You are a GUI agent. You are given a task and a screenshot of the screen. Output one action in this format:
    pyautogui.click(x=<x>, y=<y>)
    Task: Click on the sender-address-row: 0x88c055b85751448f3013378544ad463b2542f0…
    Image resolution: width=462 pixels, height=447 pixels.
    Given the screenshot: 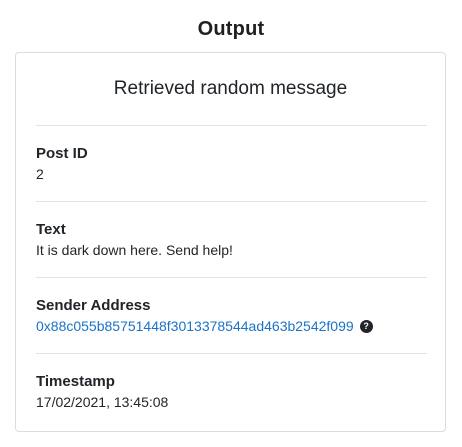 What is the action you would take?
    pyautogui.click(x=231, y=326)
    